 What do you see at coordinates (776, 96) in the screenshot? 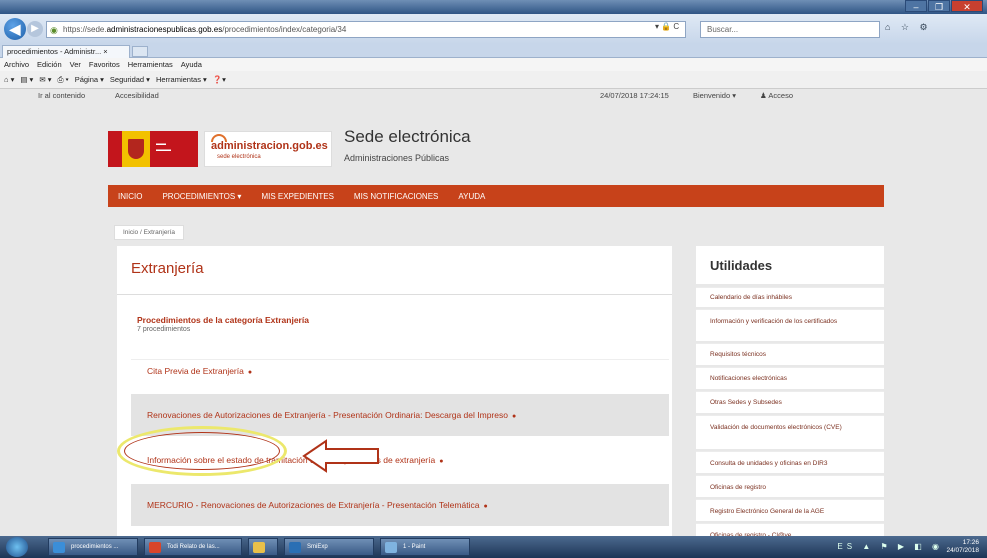
I see `access-link: ♟ Acceso` at bounding box center [776, 96].